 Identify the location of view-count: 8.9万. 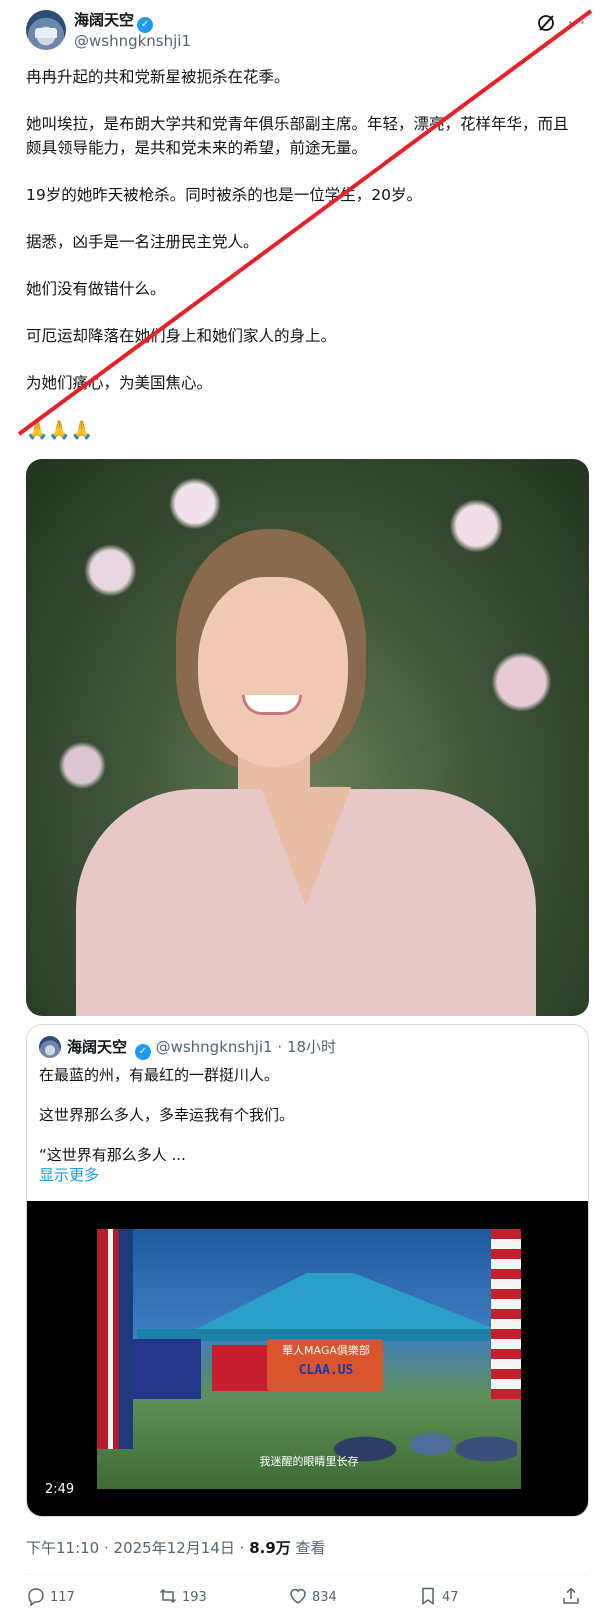
(270, 1548).